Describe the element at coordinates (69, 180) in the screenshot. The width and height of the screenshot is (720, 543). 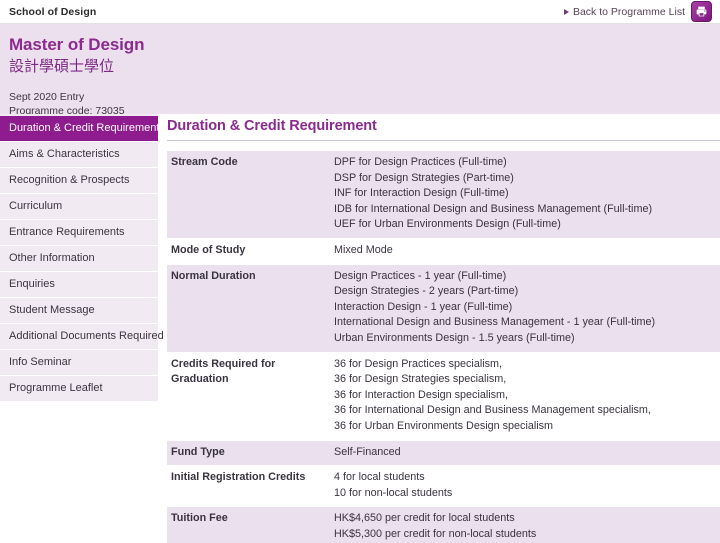
I see `sidebar-item-label: Recognition & Prospects` at that location.